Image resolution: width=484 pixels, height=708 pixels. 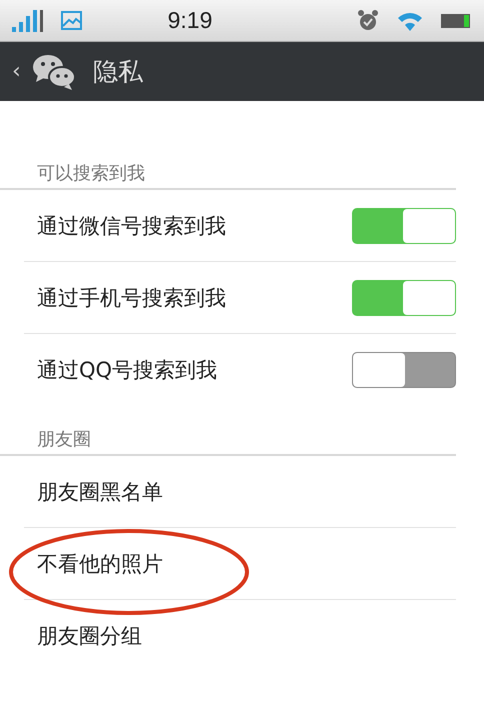 I want to click on setting-label: 通过QQ号搜索到我, so click(x=127, y=370).